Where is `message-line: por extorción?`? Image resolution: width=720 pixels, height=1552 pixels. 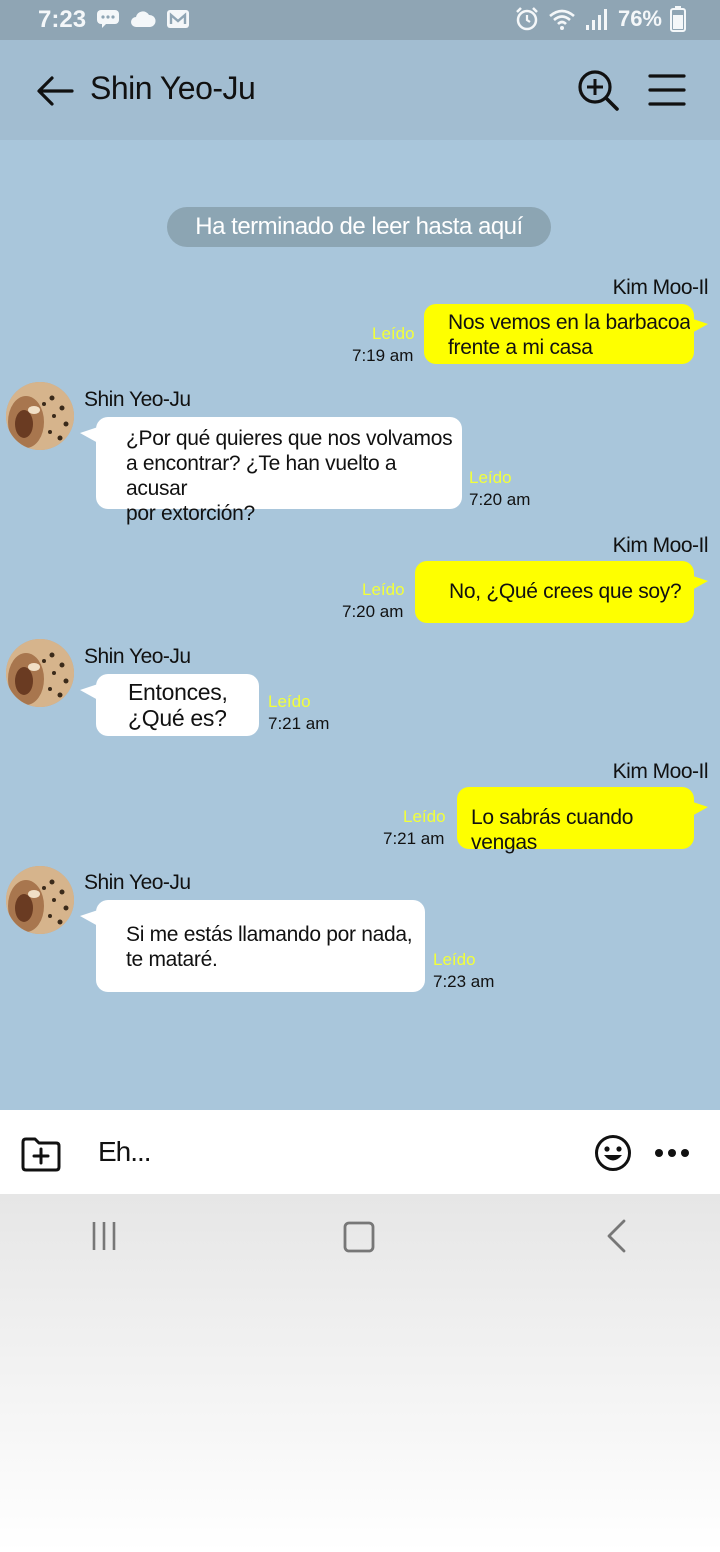
message-line: por extorción? is located at coordinates (190, 513).